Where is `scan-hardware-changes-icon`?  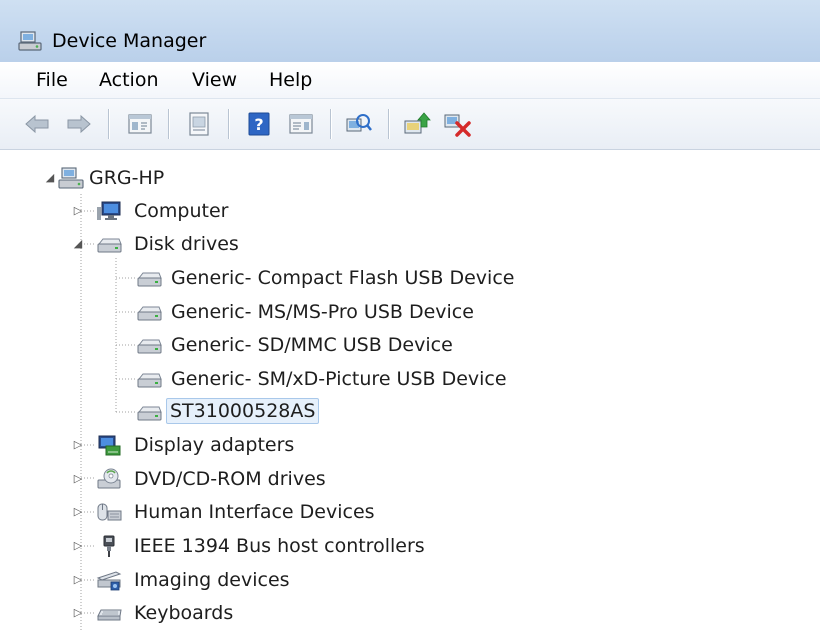
scan-hardware-changes-icon is located at coordinates (358, 124).